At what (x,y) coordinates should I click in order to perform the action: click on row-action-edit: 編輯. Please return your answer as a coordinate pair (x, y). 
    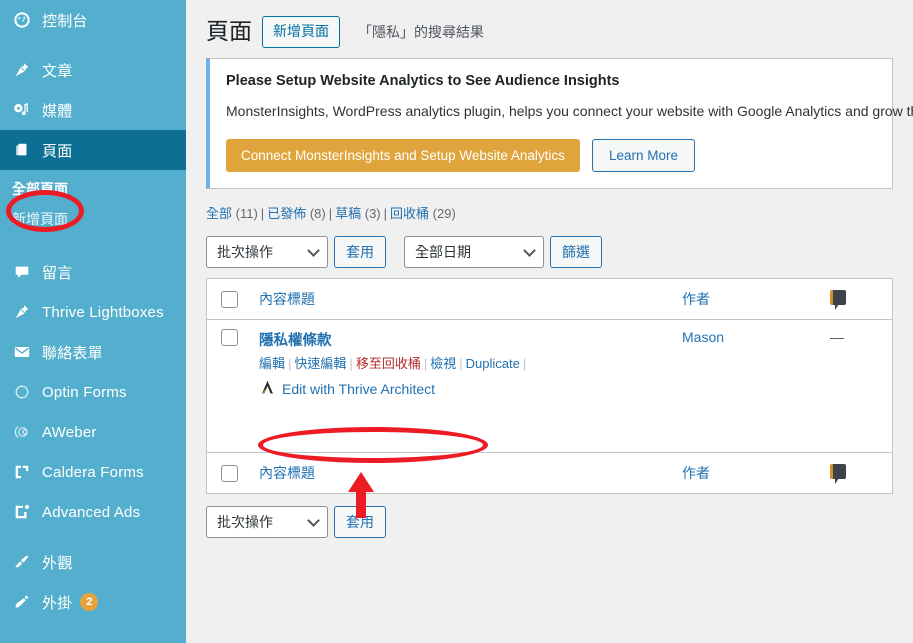
    Looking at the image, I should click on (272, 363).